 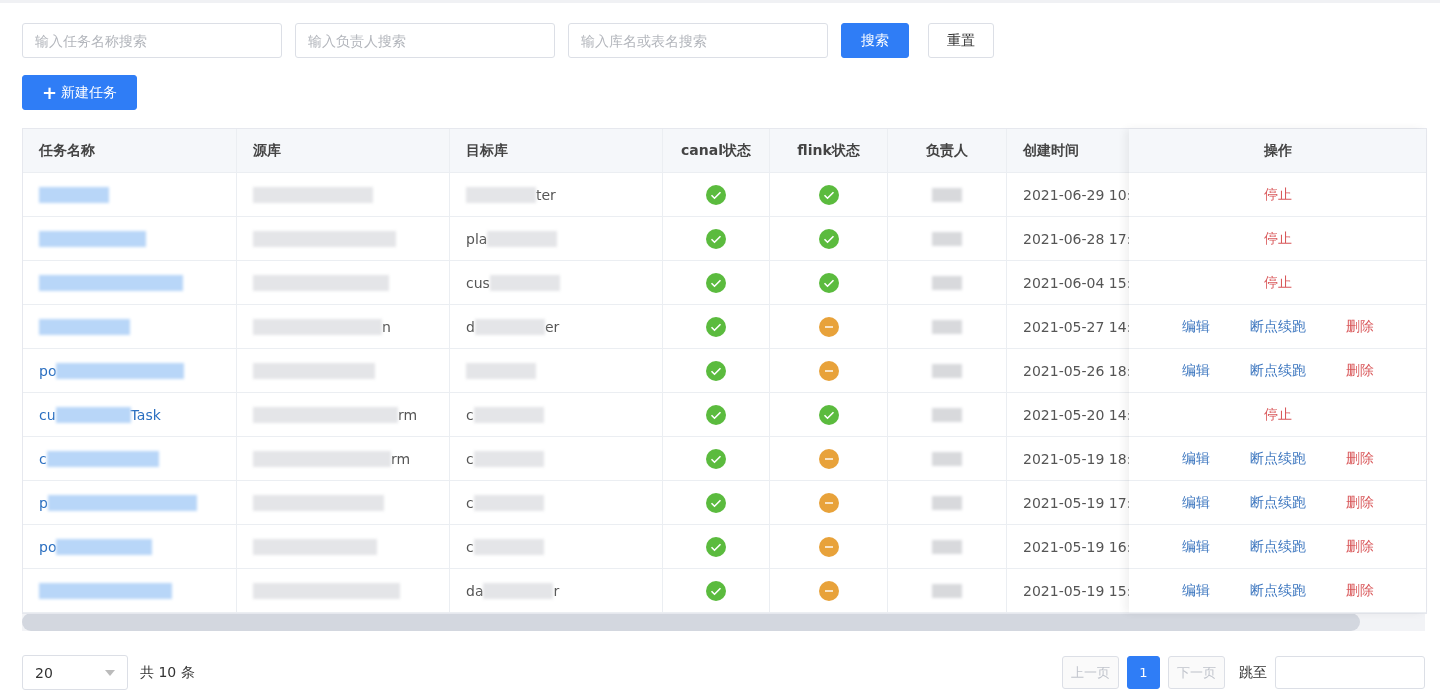 I want to click on table-cell: 2021-06-29 10:, so click(x=1076, y=194).